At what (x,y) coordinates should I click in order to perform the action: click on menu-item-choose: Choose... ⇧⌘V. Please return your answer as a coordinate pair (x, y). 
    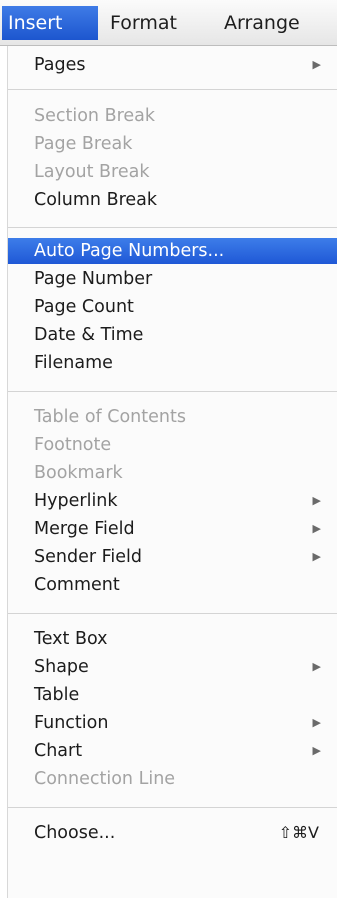
    Looking at the image, I should click on (172, 833).